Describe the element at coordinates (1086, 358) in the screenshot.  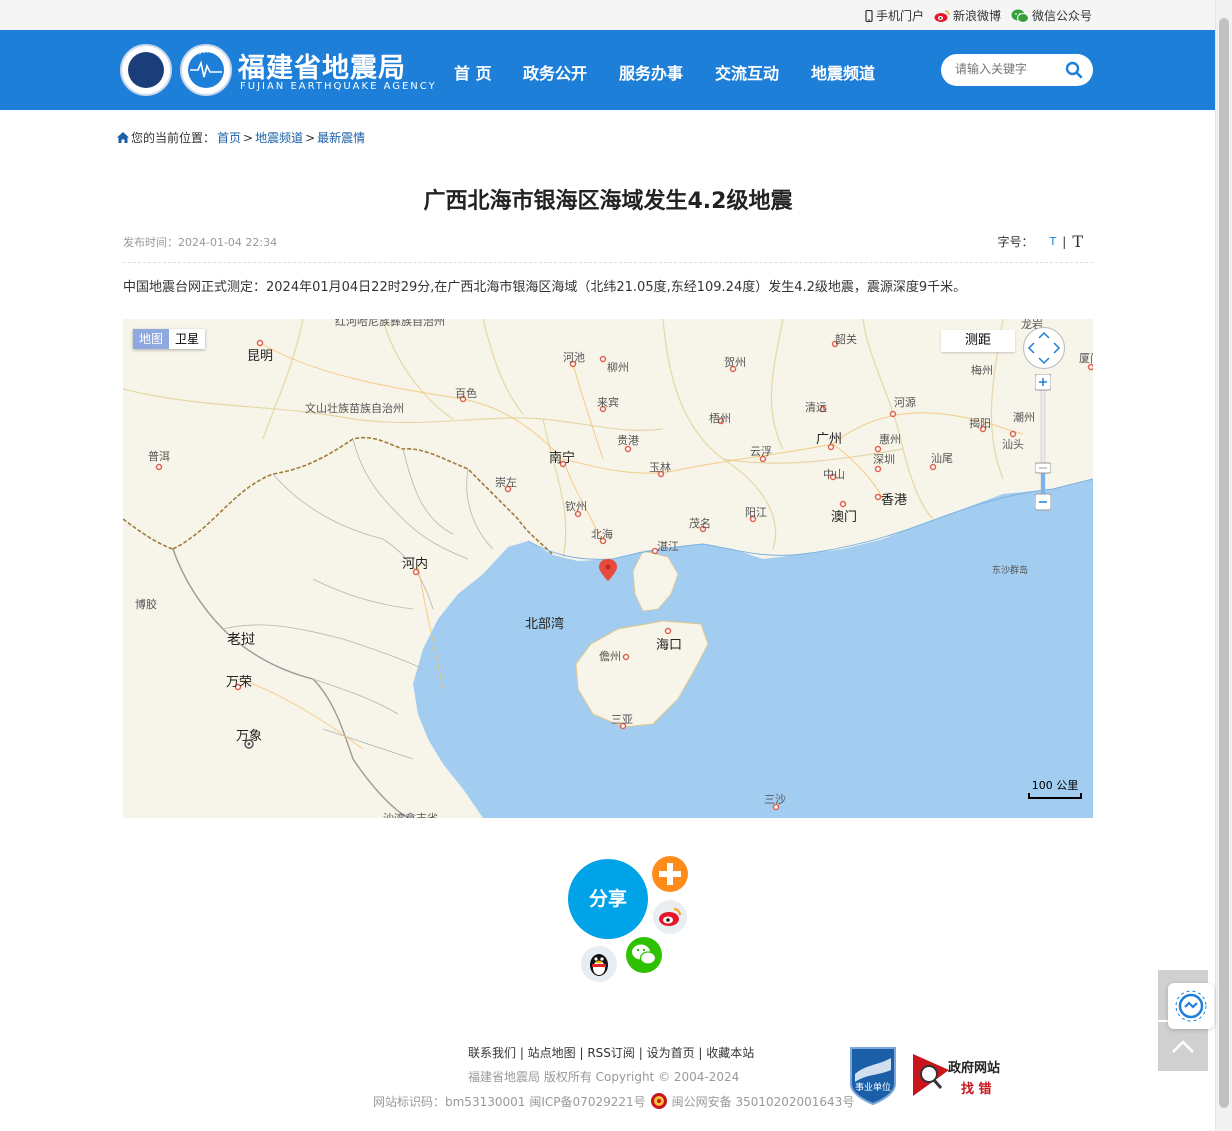
I see `map-label: 厦门` at that location.